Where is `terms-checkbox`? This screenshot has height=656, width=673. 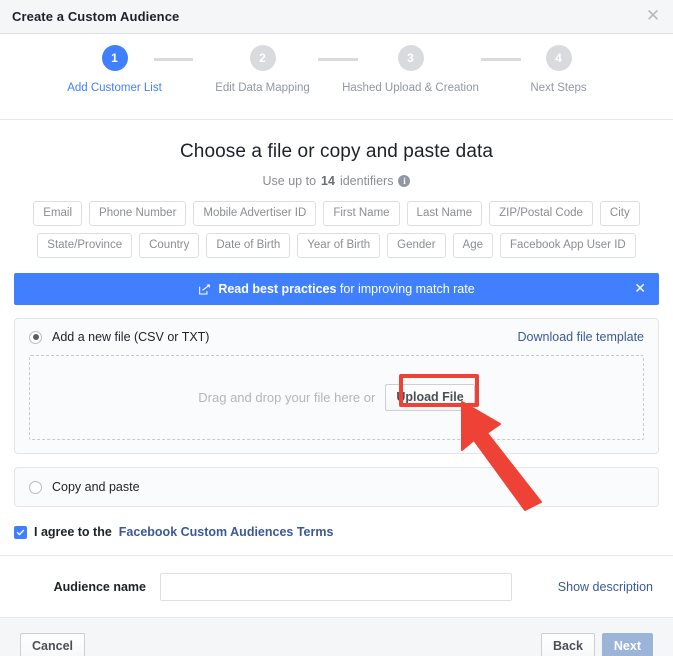
terms-checkbox is located at coordinates (20, 532).